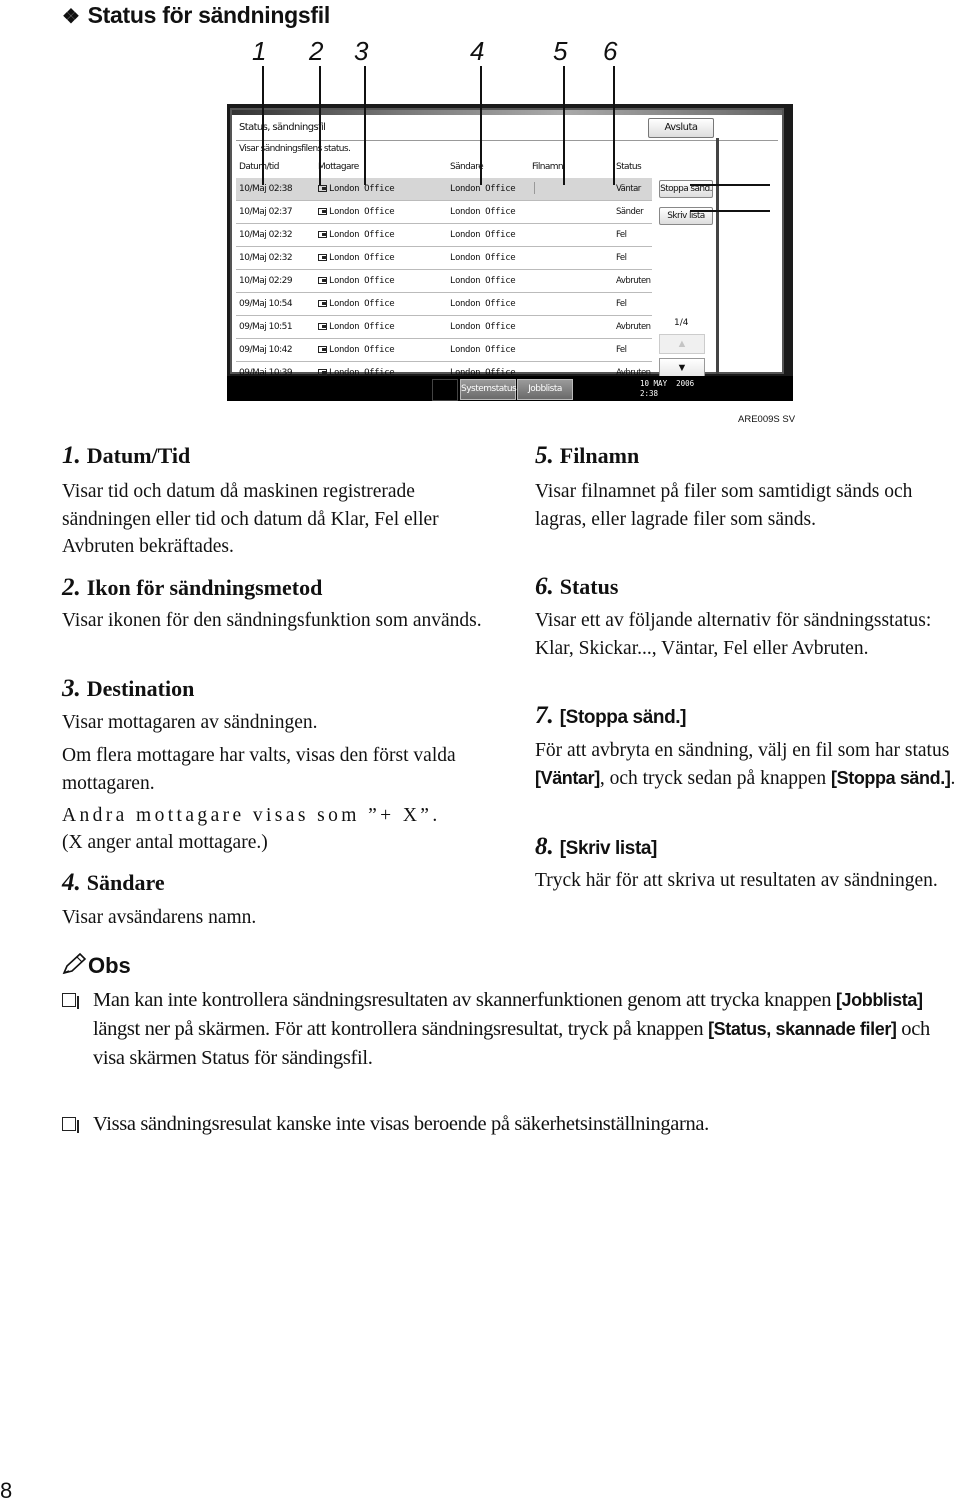  What do you see at coordinates (681, 128) in the screenshot?
I see `close-button: Avsluta` at bounding box center [681, 128].